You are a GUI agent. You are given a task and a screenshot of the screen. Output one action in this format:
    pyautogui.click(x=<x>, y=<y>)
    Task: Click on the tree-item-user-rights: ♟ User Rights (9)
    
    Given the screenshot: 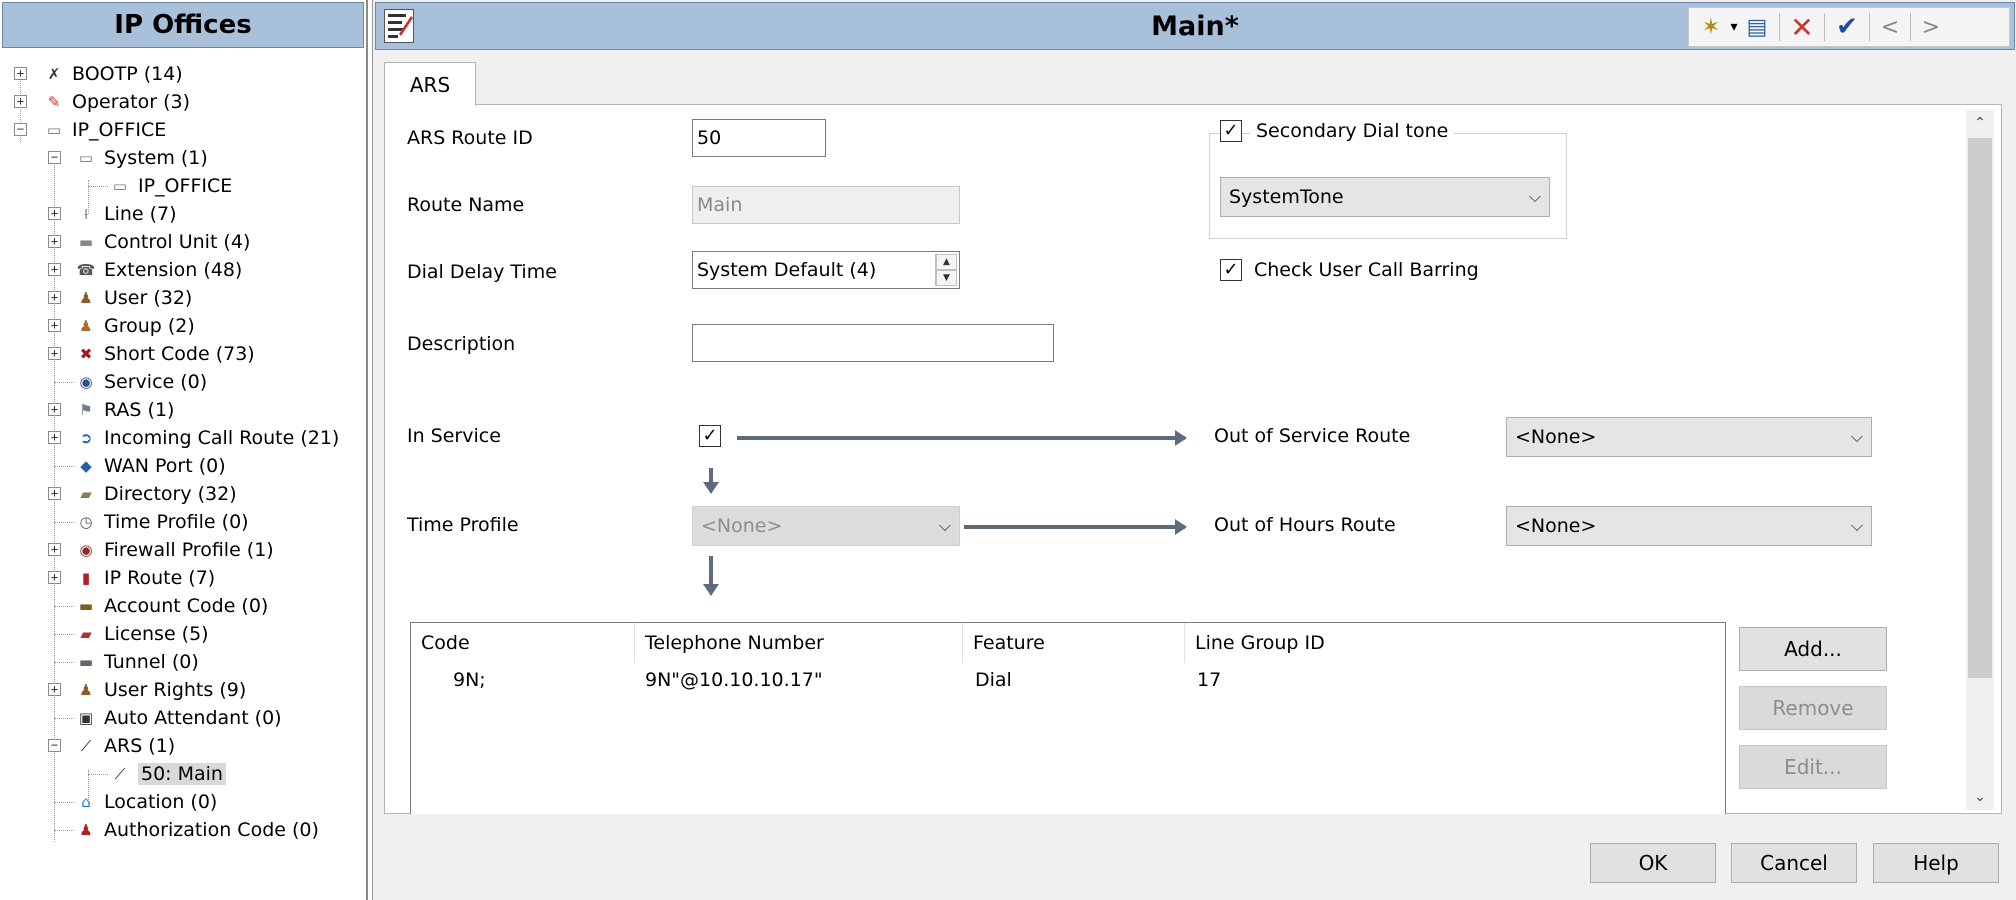 What is the action you would take?
    pyautogui.click(x=160, y=690)
    